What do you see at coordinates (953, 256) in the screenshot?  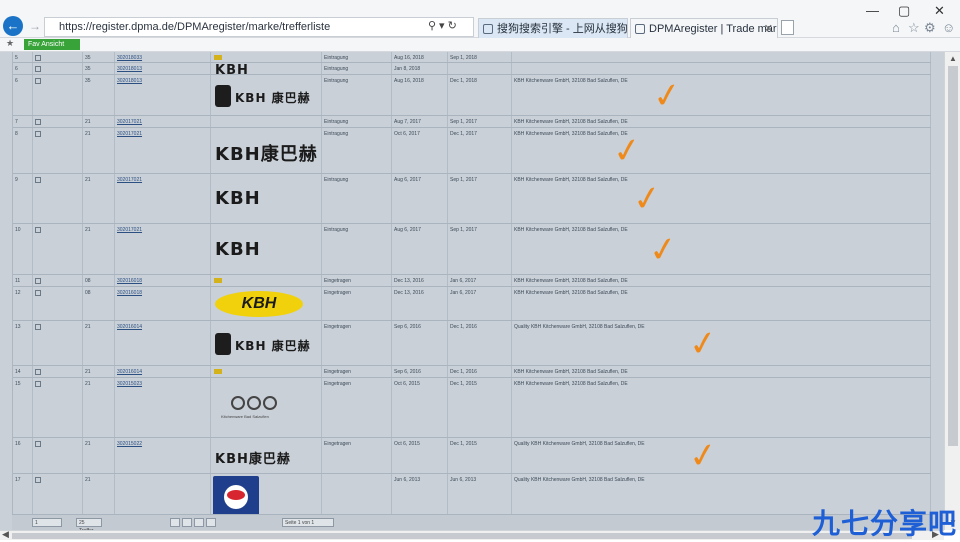 I see `scroll-thumb` at bounding box center [953, 256].